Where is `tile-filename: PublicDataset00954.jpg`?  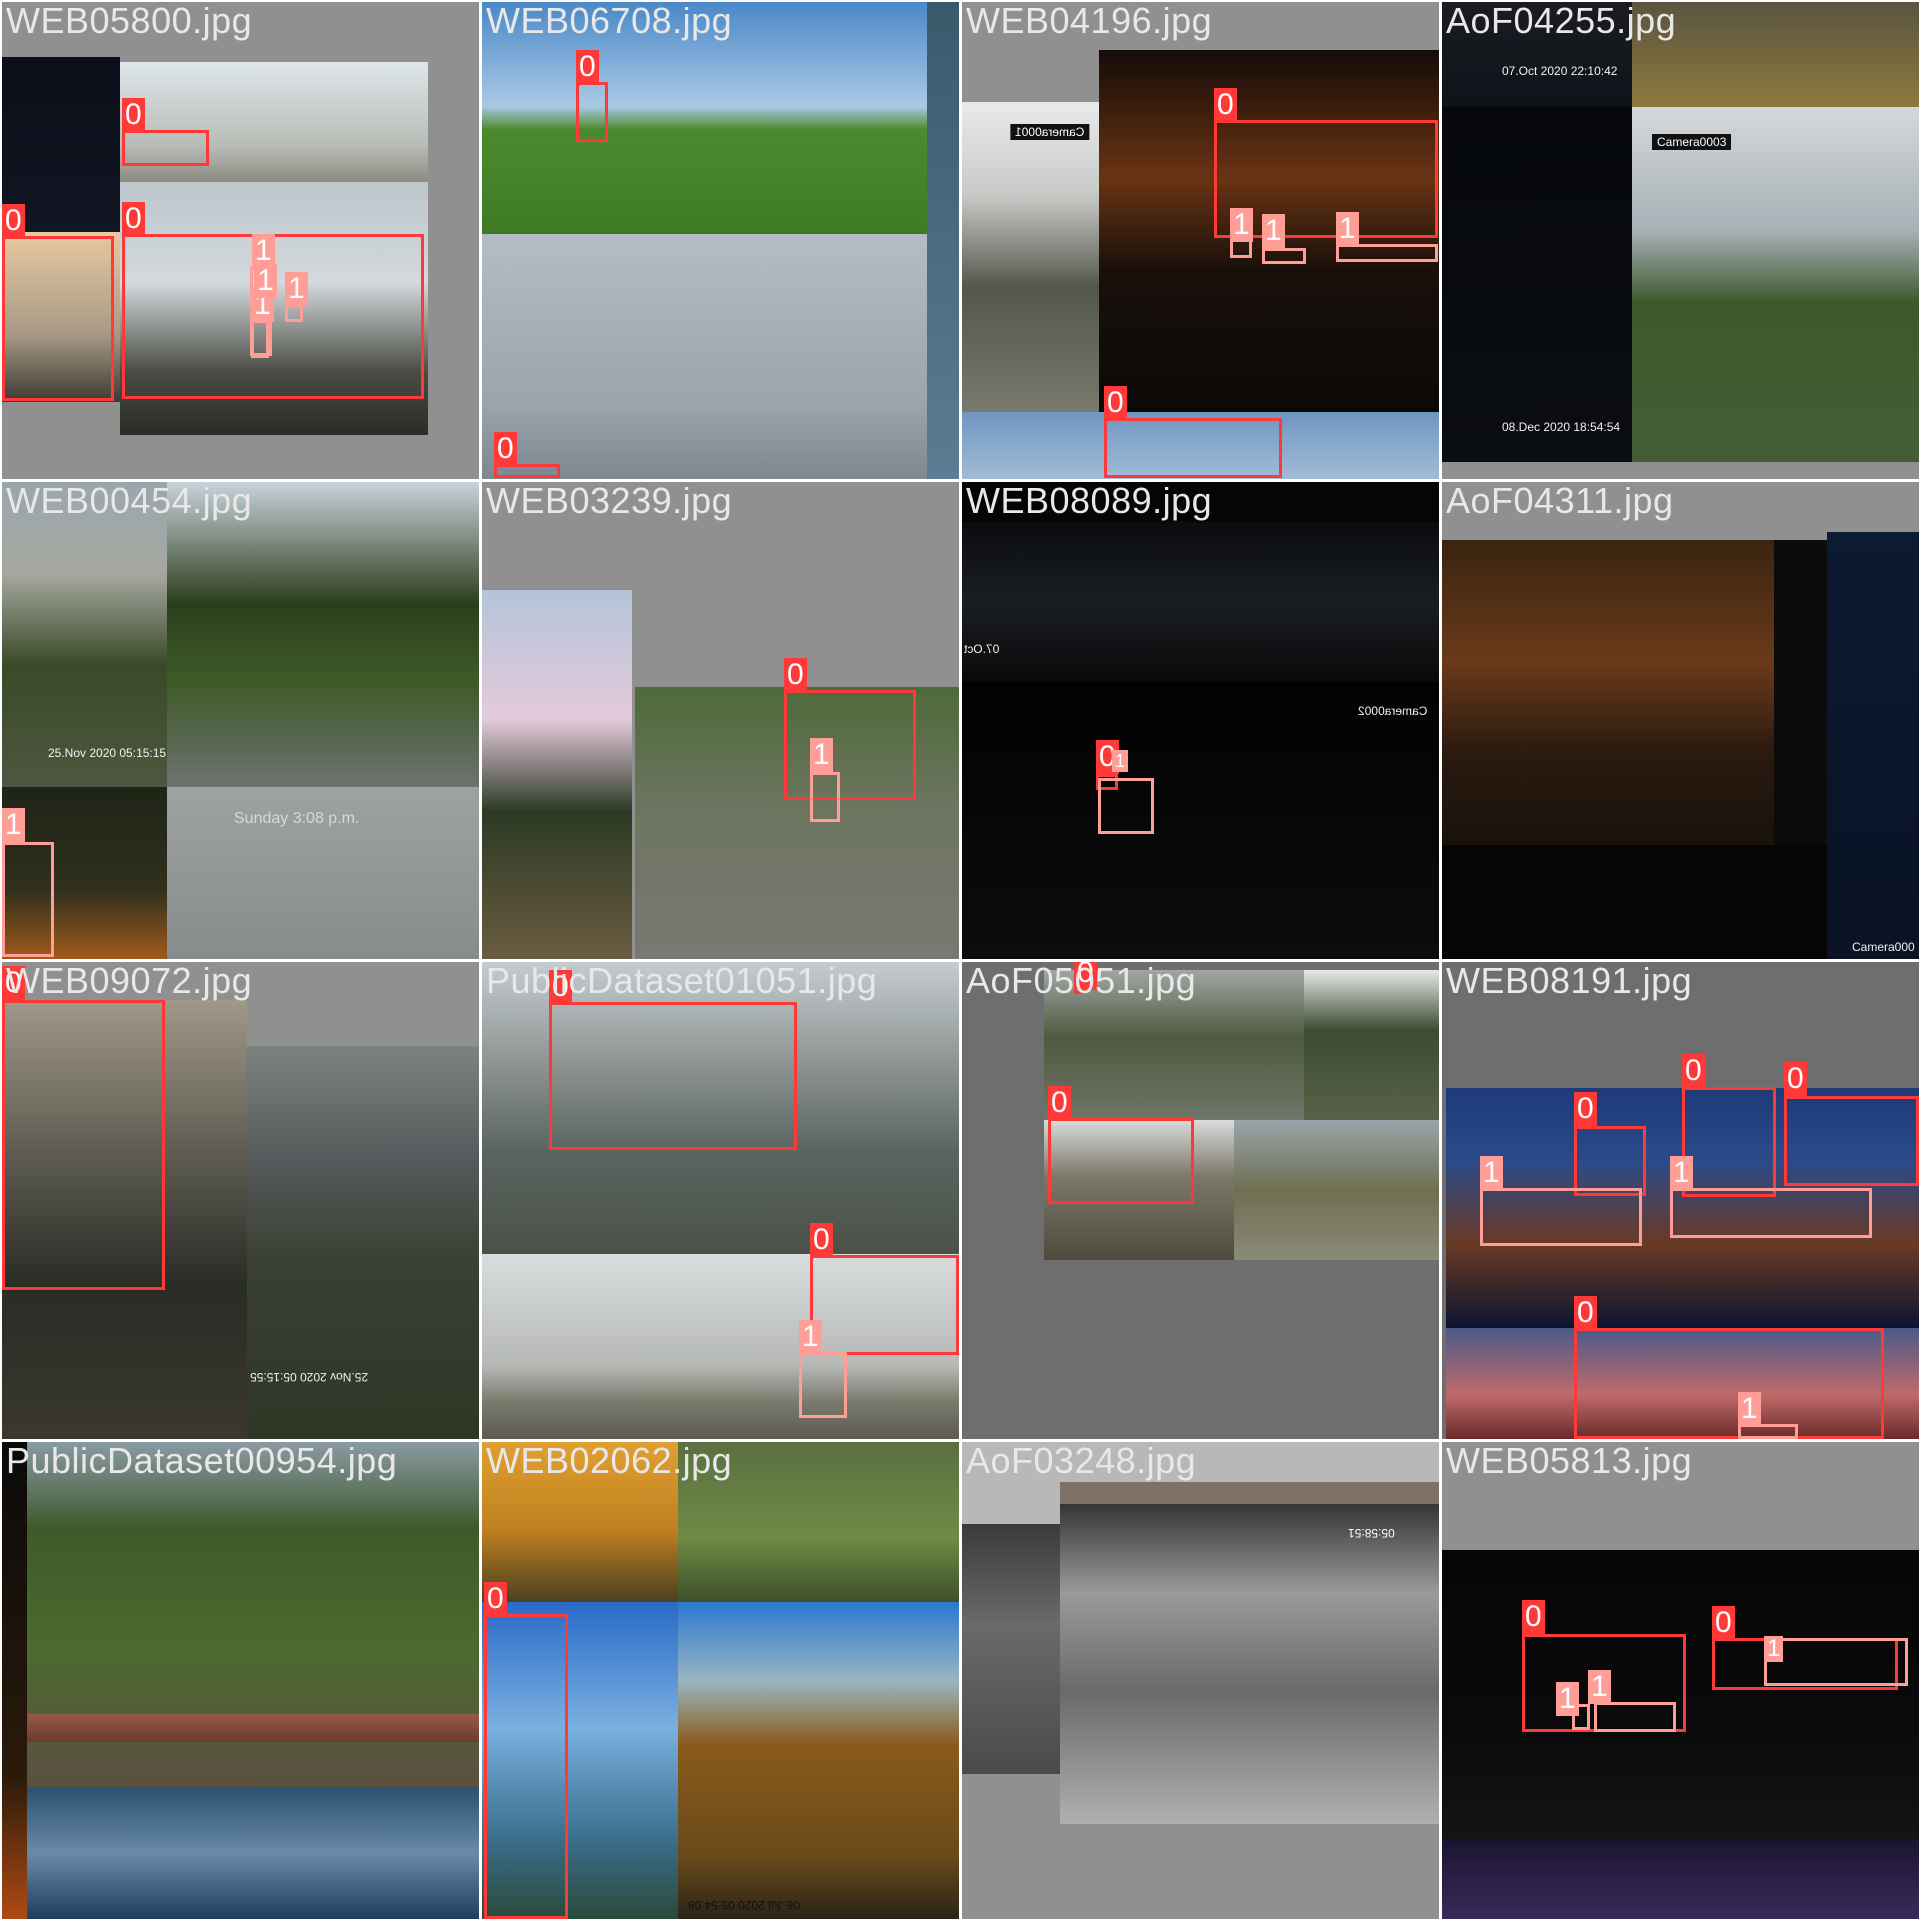
tile-filename: PublicDataset00954.jpg is located at coordinates (202, 1461).